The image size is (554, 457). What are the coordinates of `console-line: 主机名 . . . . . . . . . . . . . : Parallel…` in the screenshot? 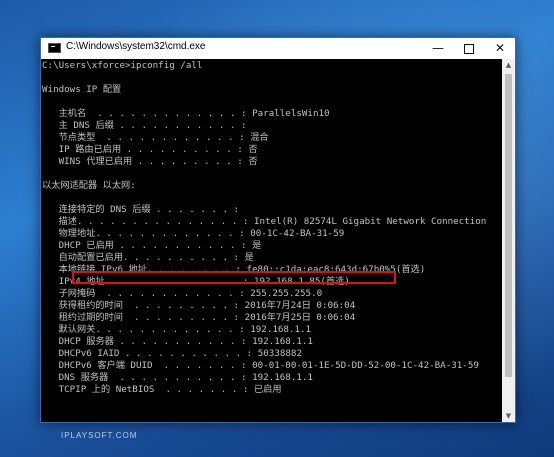 It's located at (186, 113).